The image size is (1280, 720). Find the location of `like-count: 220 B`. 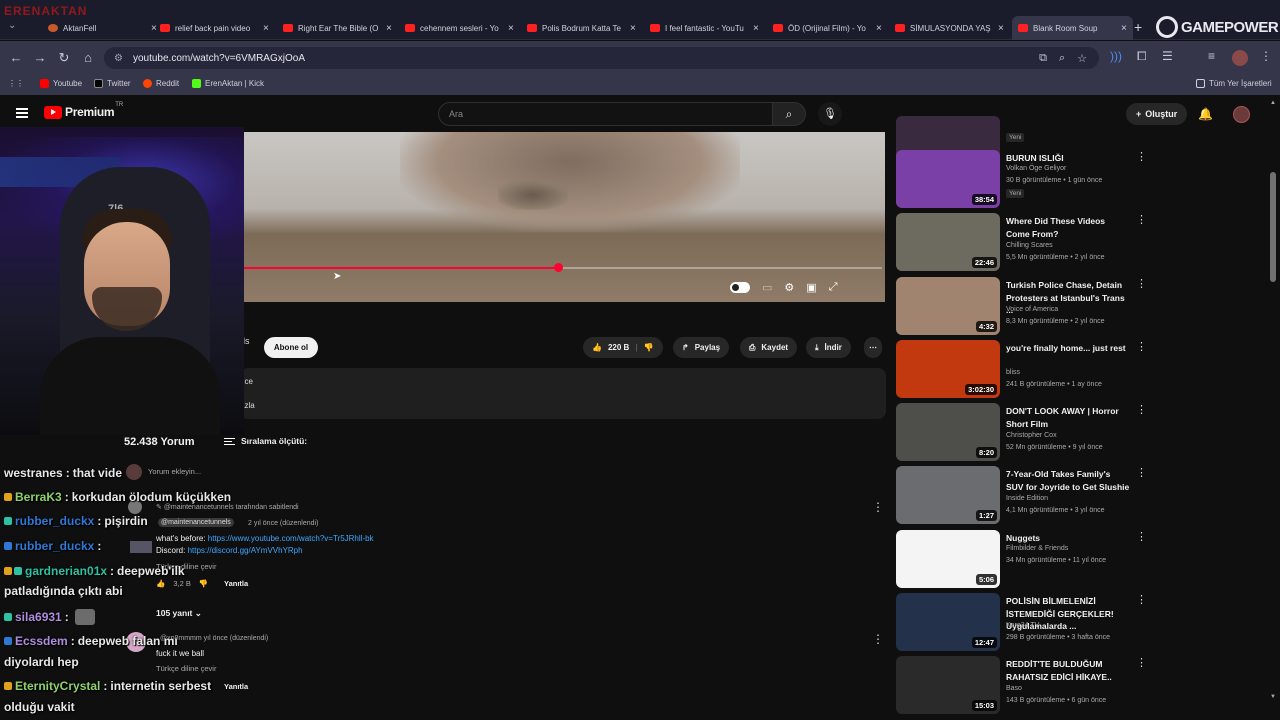

like-count: 220 B is located at coordinates (618, 347).